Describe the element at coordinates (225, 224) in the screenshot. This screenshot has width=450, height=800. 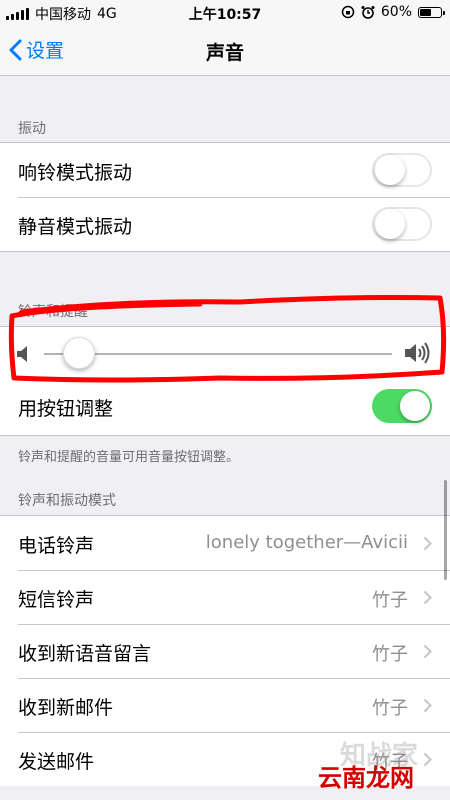
I see `row-vibrate-on-silent: 静音模式振动` at that location.